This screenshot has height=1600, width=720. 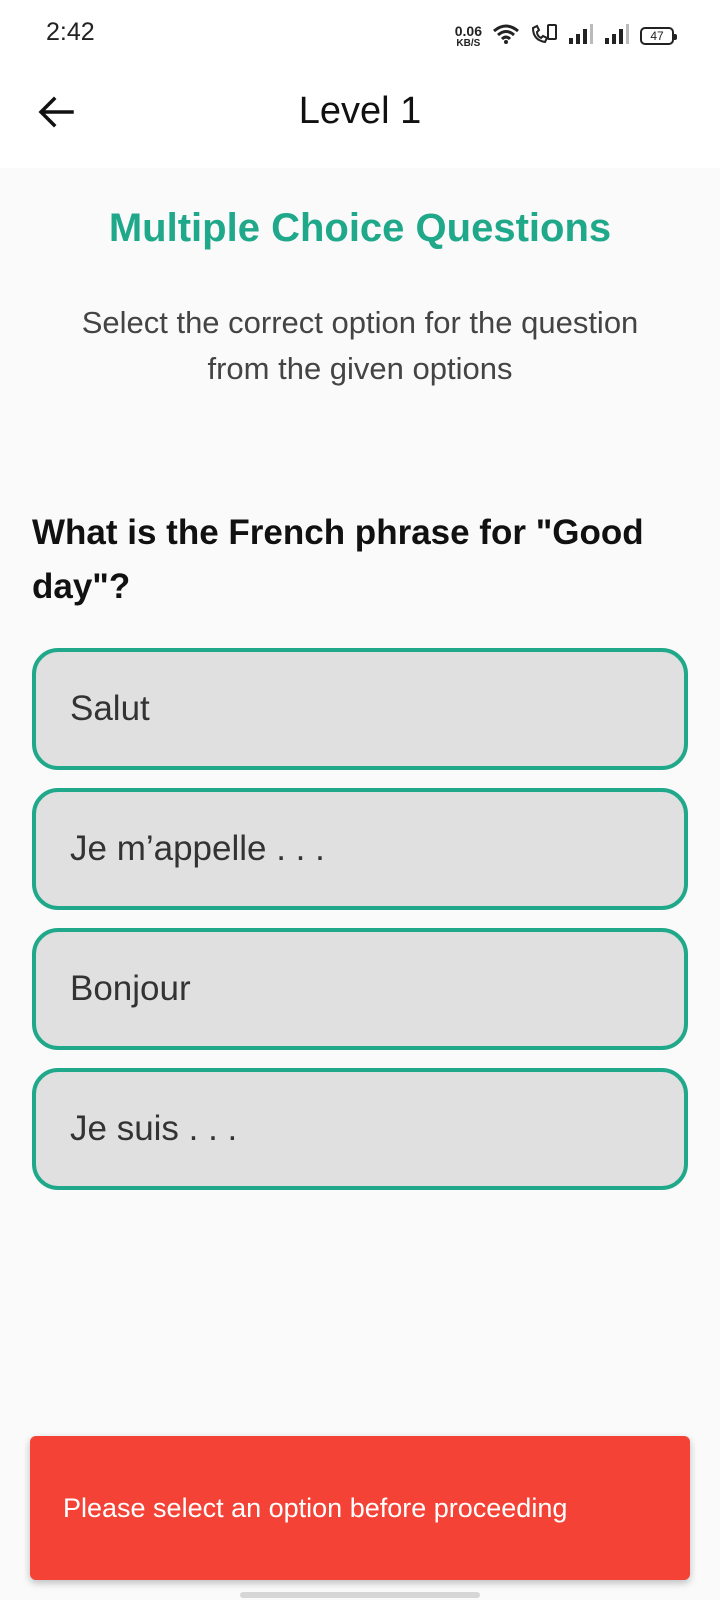 I want to click on battery-level: 47, so click(x=657, y=36).